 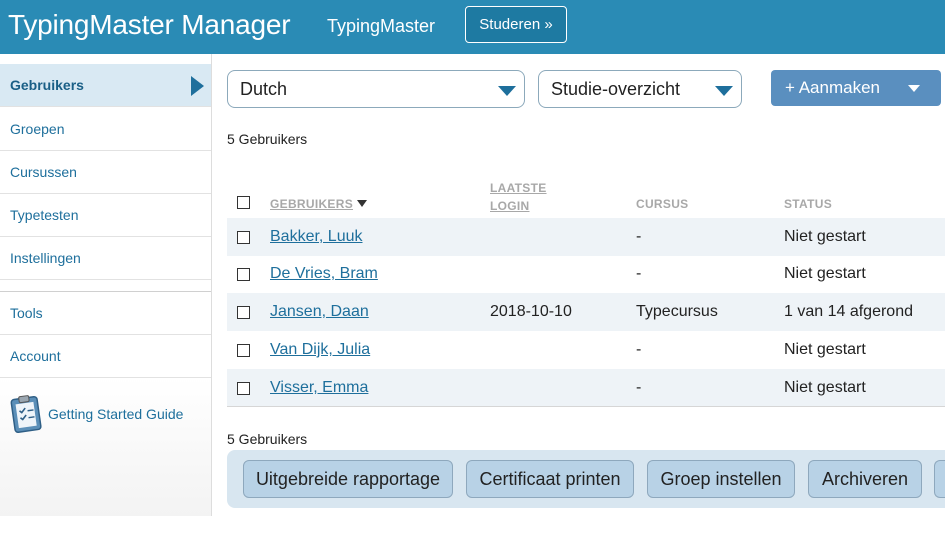 What do you see at coordinates (37, 129) in the screenshot?
I see `sidebar-item-label: Groepen` at bounding box center [37, 129].